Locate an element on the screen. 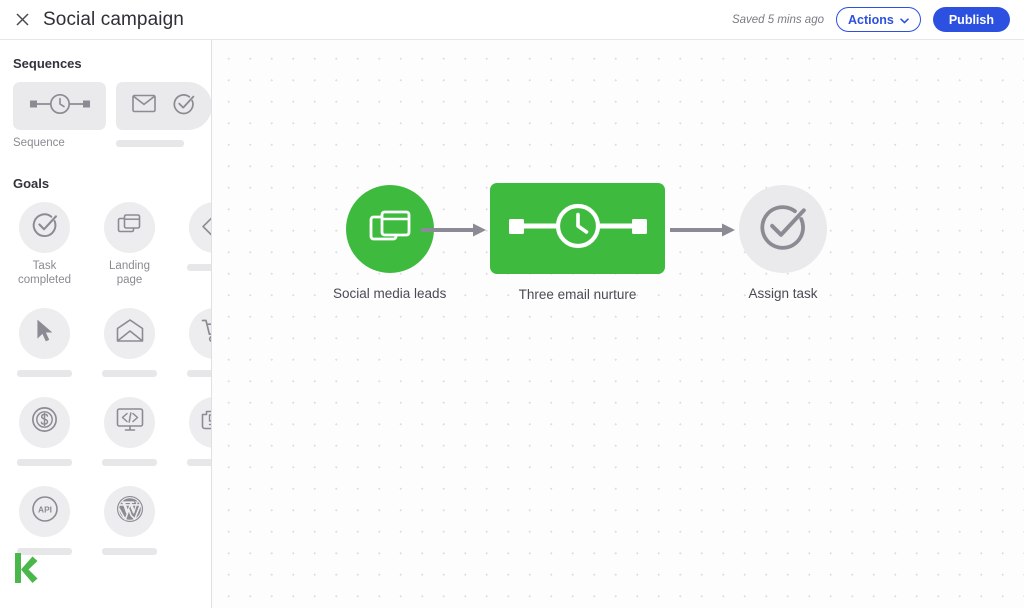 The height and width of the screenshot is (608, 1024). palette-item-purchase is located at coordinates (44, 431).